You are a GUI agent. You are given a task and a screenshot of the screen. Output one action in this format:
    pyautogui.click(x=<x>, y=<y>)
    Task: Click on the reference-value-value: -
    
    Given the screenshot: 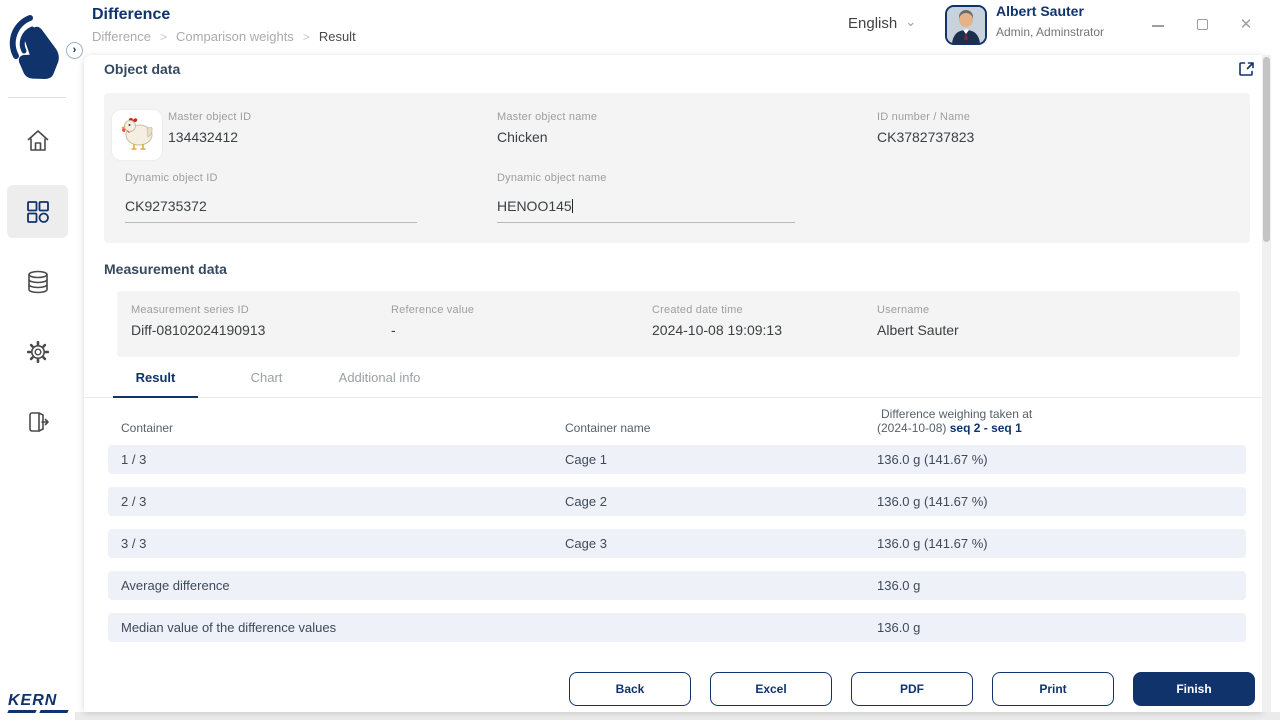 What is the action you would take?
    pyautogui.click(x=393, y=330)
    